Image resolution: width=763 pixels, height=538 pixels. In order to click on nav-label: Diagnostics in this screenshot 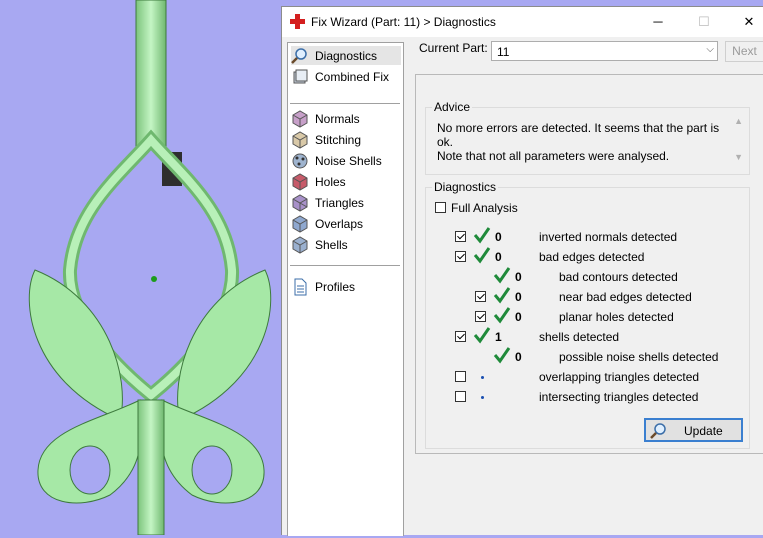, I will do `click(346, 55)`.